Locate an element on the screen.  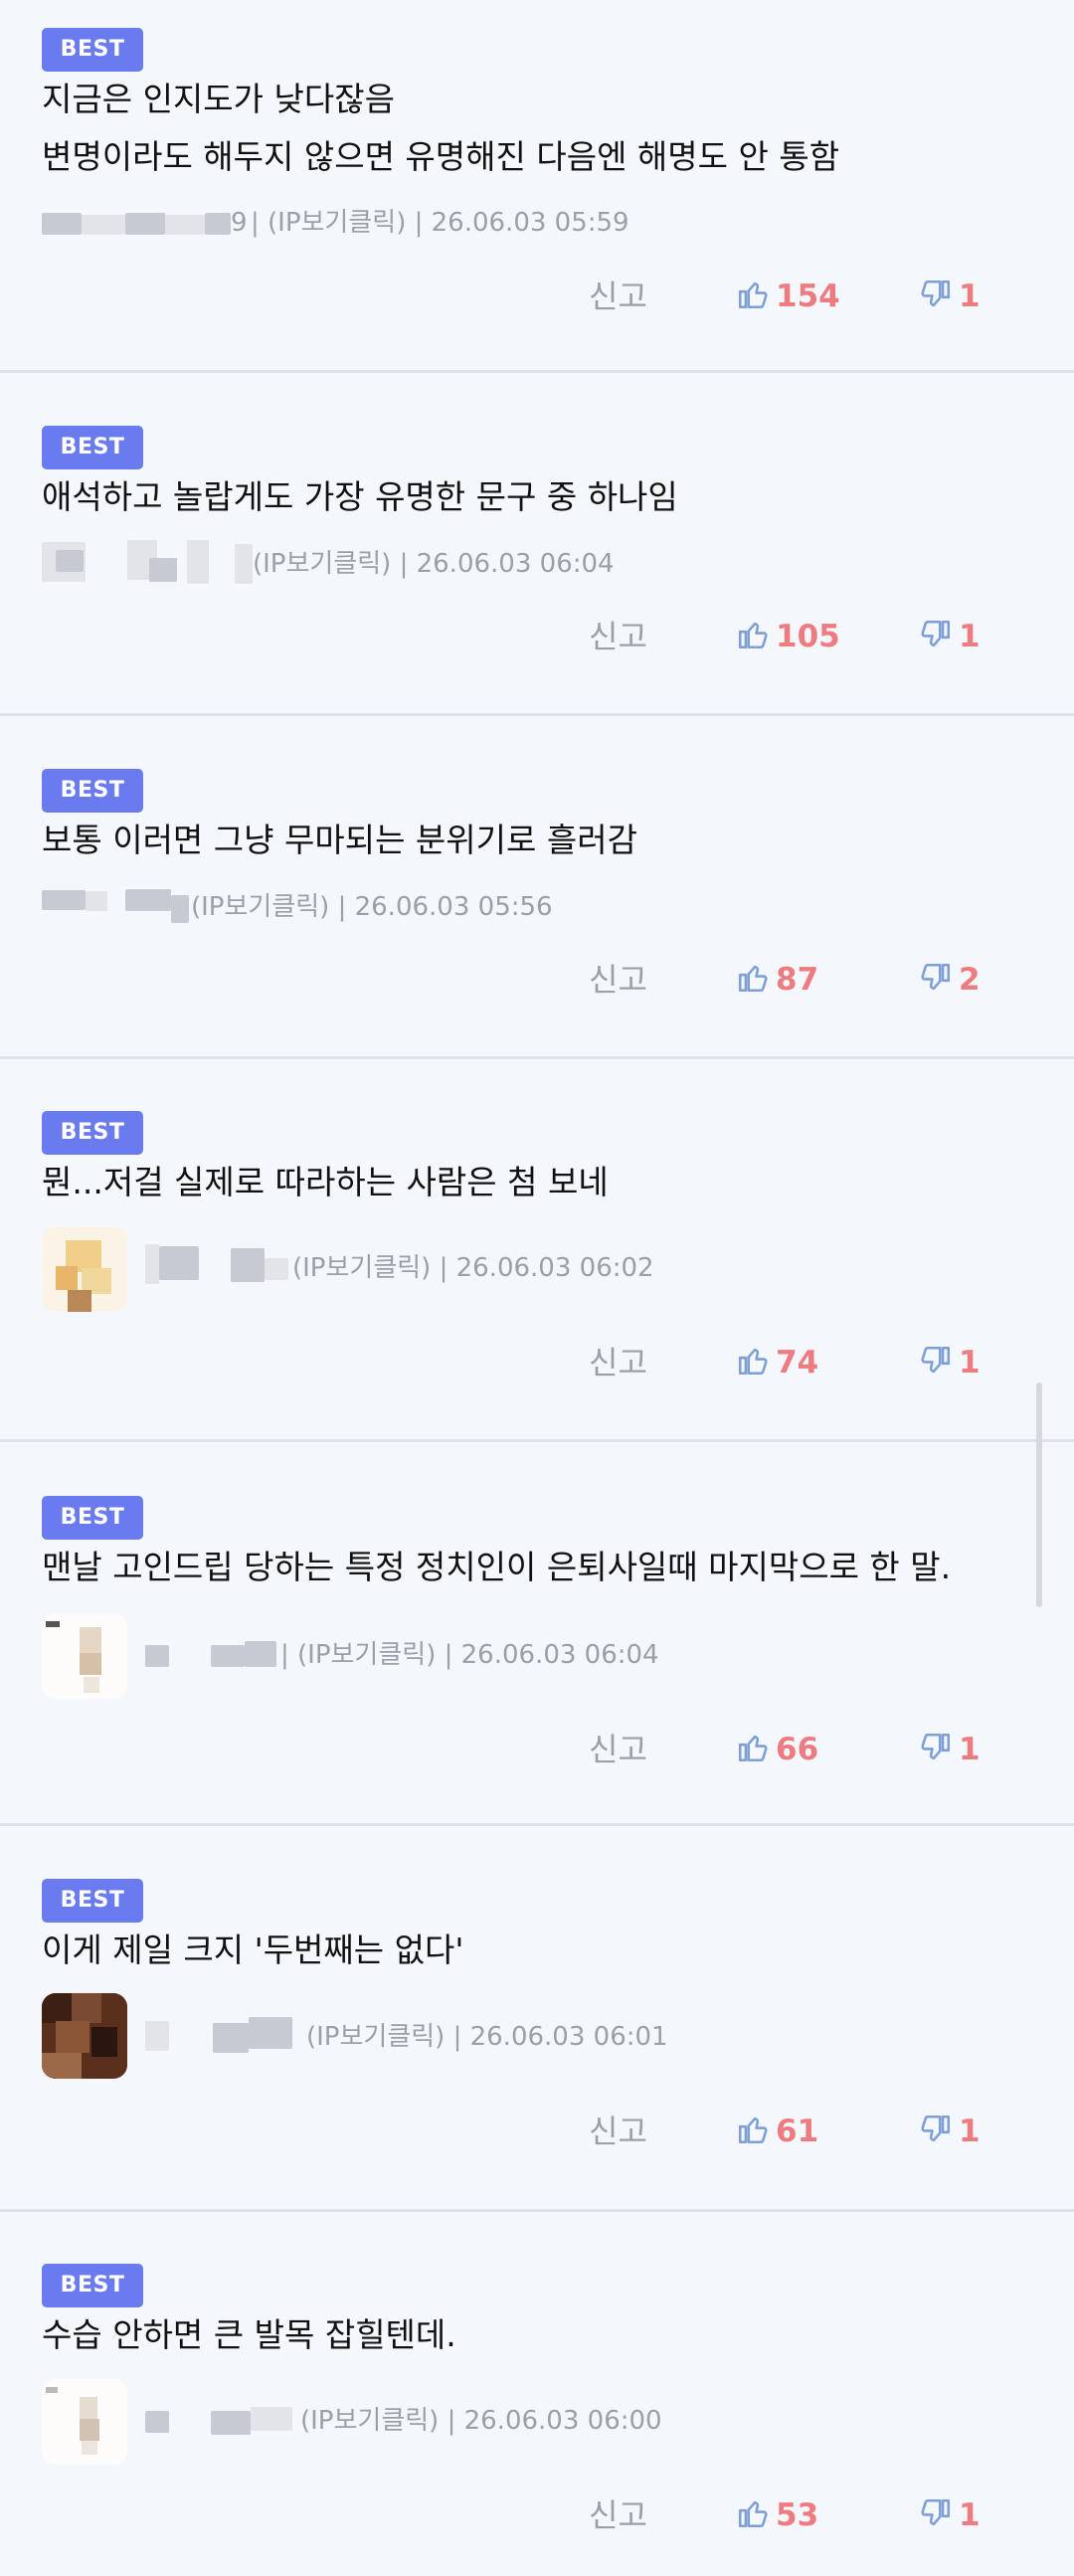
comment-meta: | (IP보기클릭) | 26.06.03 05:59 is located at coordinates (440, 223).